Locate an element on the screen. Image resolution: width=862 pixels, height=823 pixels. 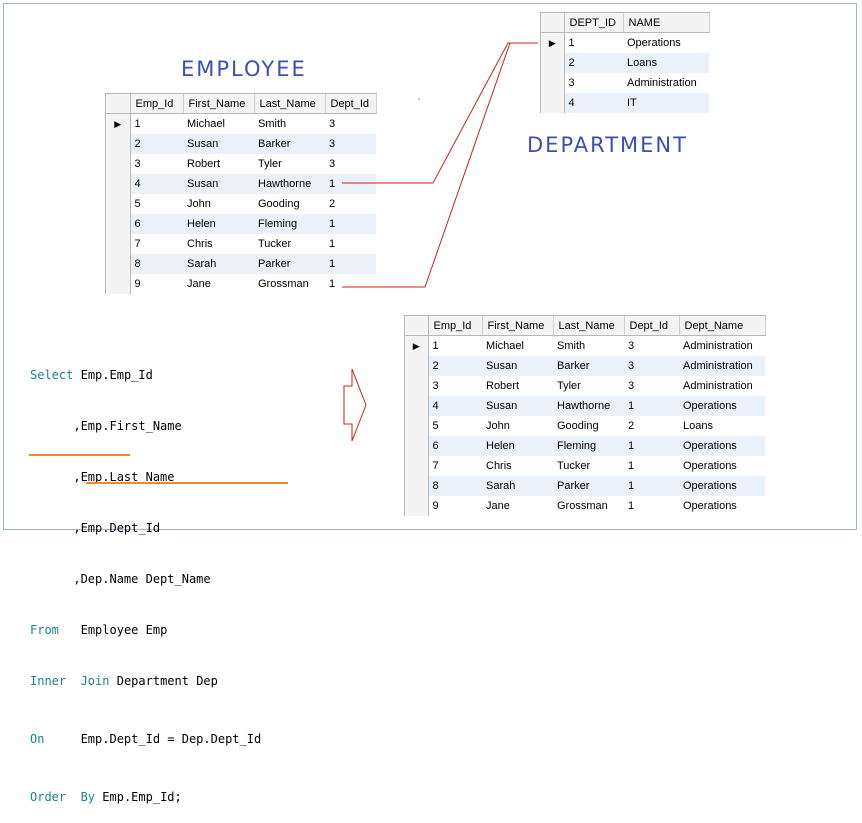
keyword-order: Order is located at coordinates (48, 797).